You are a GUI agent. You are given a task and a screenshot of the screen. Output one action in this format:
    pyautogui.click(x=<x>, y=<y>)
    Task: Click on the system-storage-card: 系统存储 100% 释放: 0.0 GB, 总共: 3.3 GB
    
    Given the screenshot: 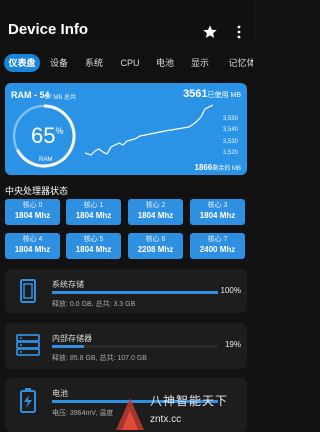 What is the action you would take?
    pyautogui.click(x=126, y=291)
    